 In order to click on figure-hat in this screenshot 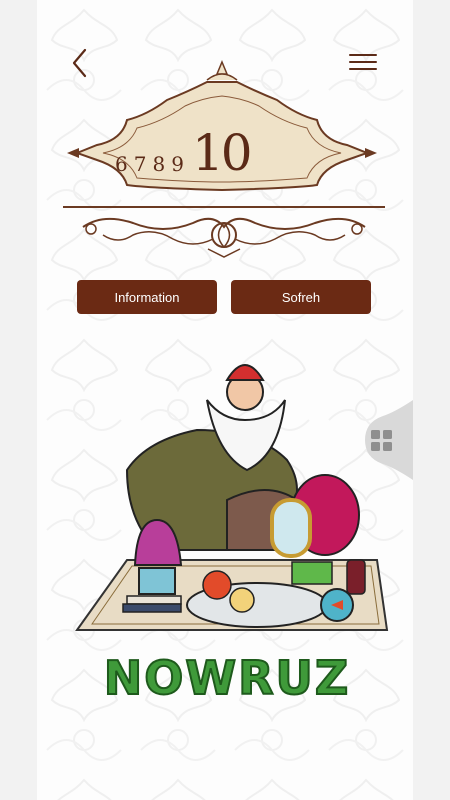, I will do `click(245, 372)`.